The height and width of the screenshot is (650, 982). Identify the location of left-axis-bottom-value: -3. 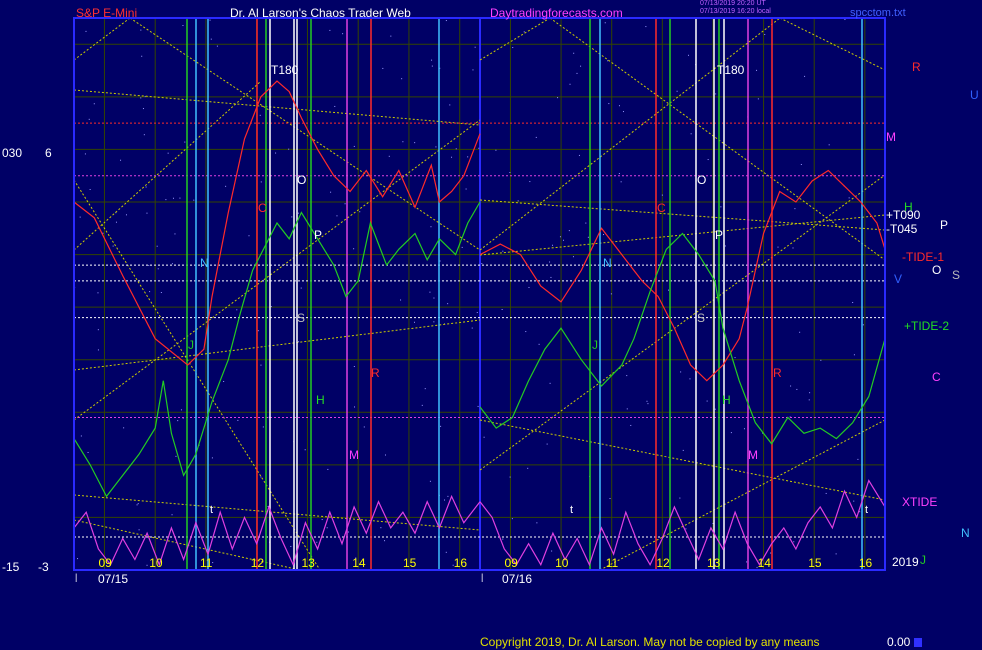
(43, 567).